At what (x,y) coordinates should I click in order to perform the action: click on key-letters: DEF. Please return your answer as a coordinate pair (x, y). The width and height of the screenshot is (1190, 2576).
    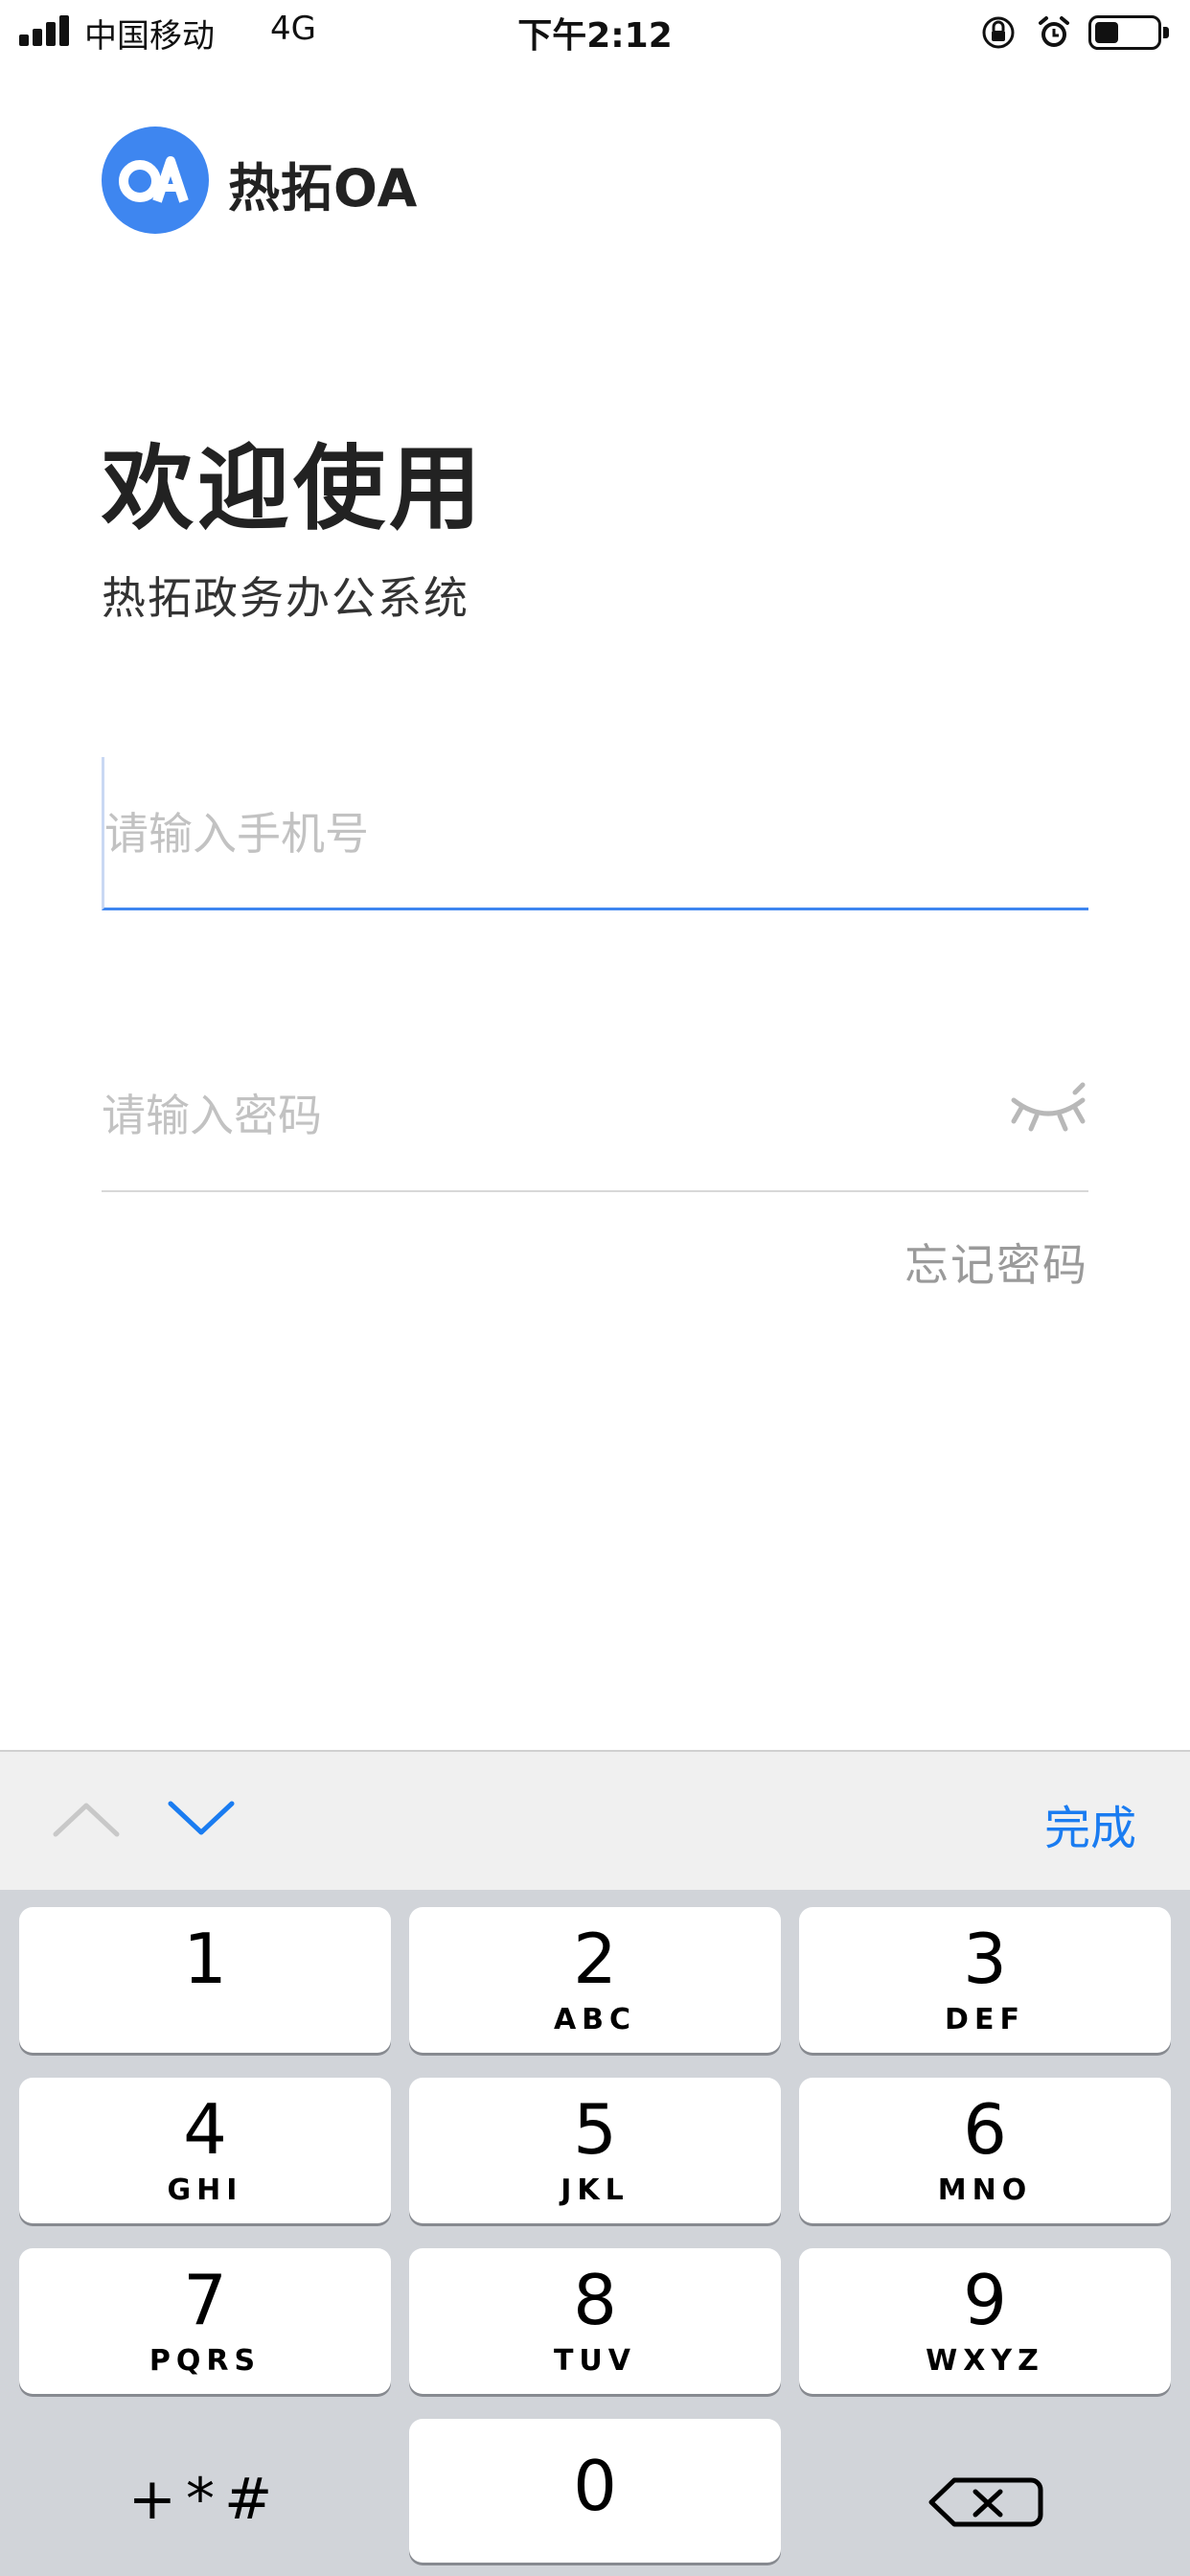
    Looking at the image, I should click on (985, 2020).